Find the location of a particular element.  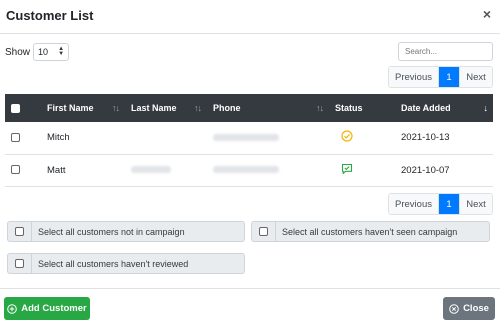

column-label: Status is located at coordinates (349, 108).